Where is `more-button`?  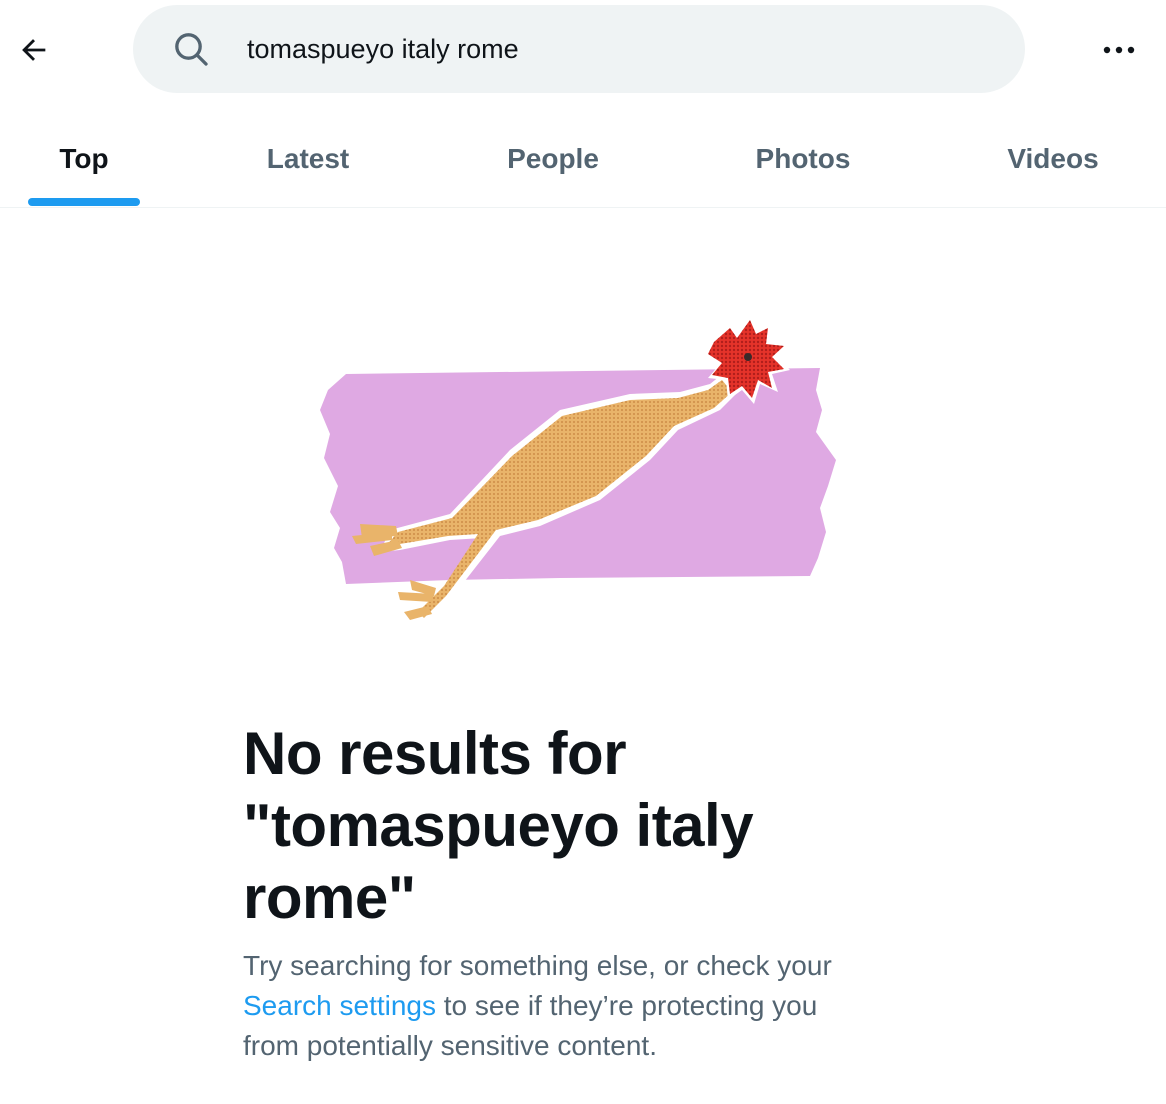 more-button is located at coordinates (1119, 50).